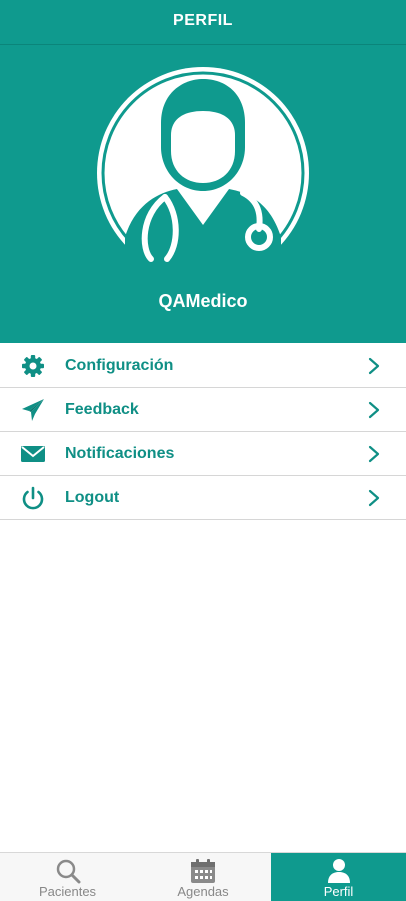 This screenshot has height=901, width=406. What do you see at coordinates (68, 871) in the screenshot?
I see `search-icon` at bounding box center [68, 871].